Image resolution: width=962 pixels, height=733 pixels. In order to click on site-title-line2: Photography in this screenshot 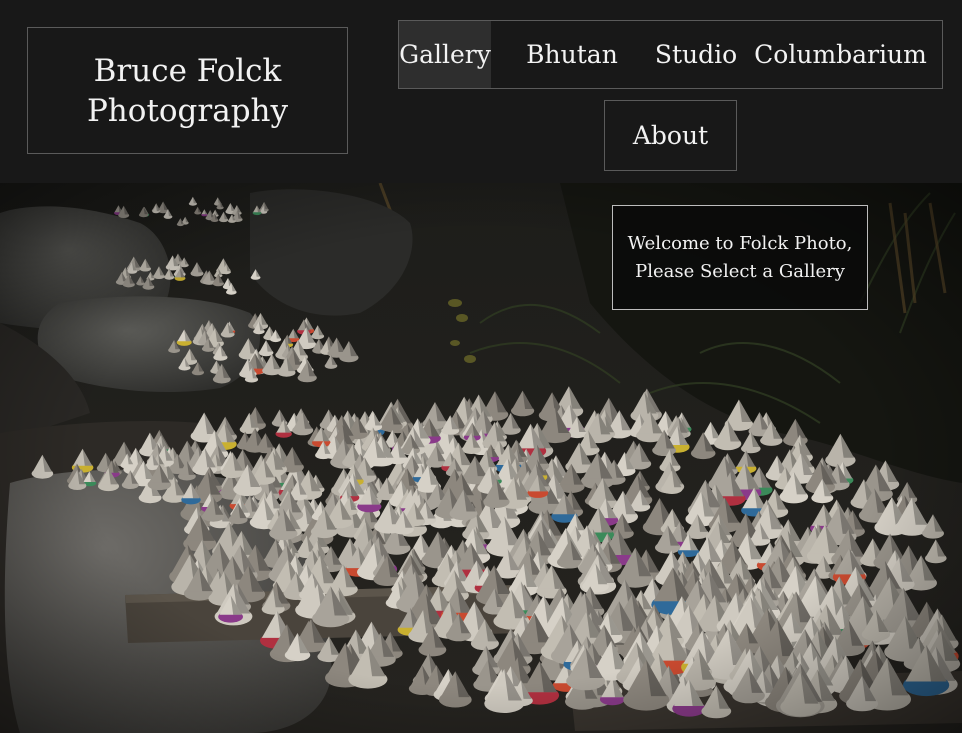, I will do `click(187, 110)`.